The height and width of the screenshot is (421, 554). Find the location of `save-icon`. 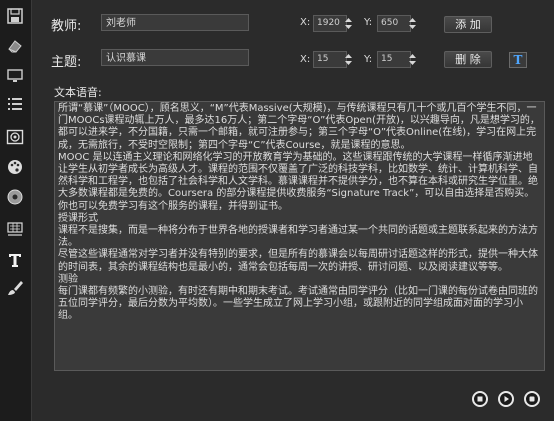

save-icon is located at coordinates (15, 16).